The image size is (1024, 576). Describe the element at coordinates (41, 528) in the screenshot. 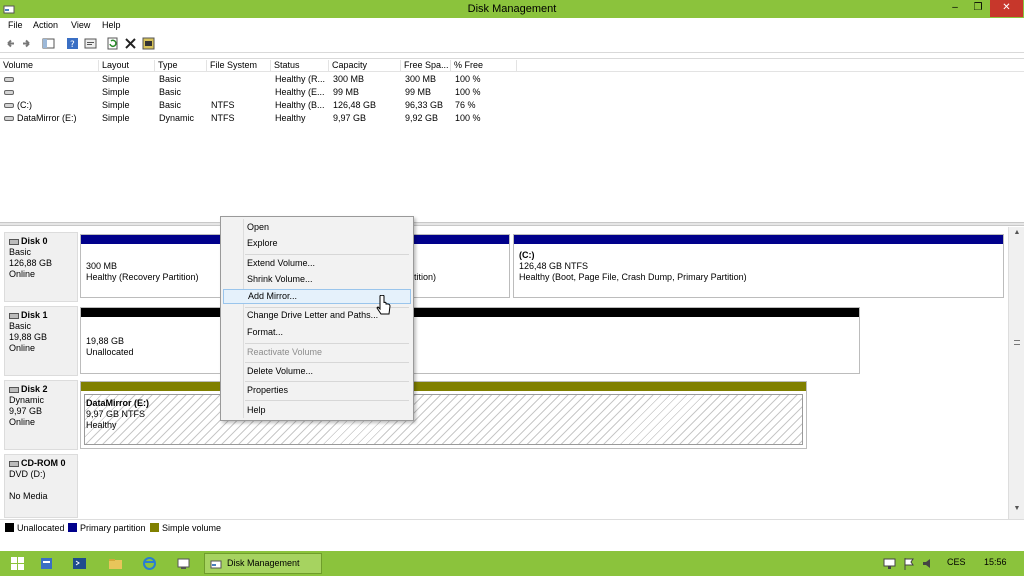

I see `legend-unallocated: Unallocated` at that location.